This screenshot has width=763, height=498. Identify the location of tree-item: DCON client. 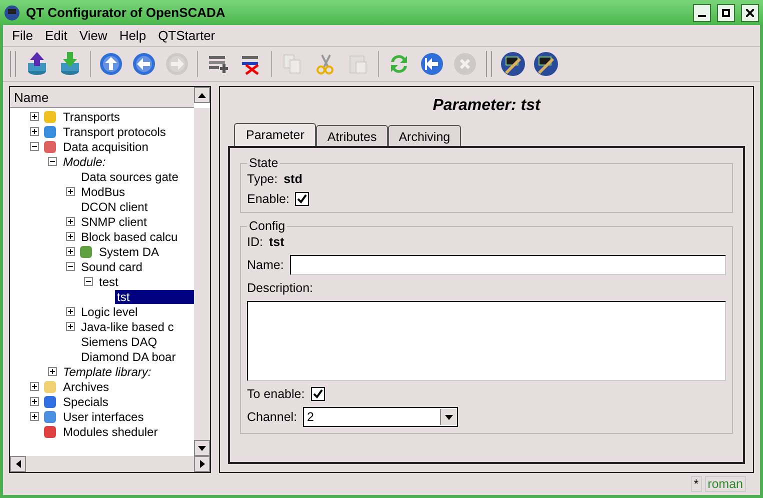
(114, 207).